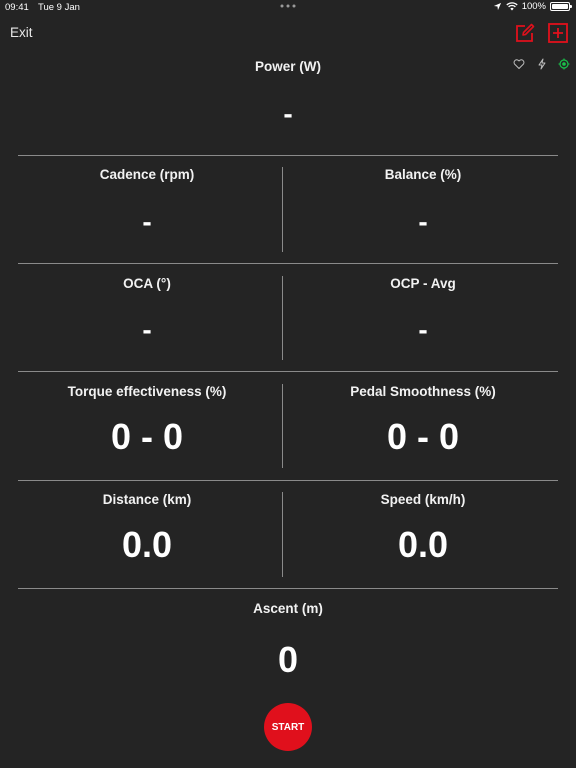 The image size is (576, 768). Describe the element at coordinates (564, 64) in the screenshot. I see `gps-icon` at that location.